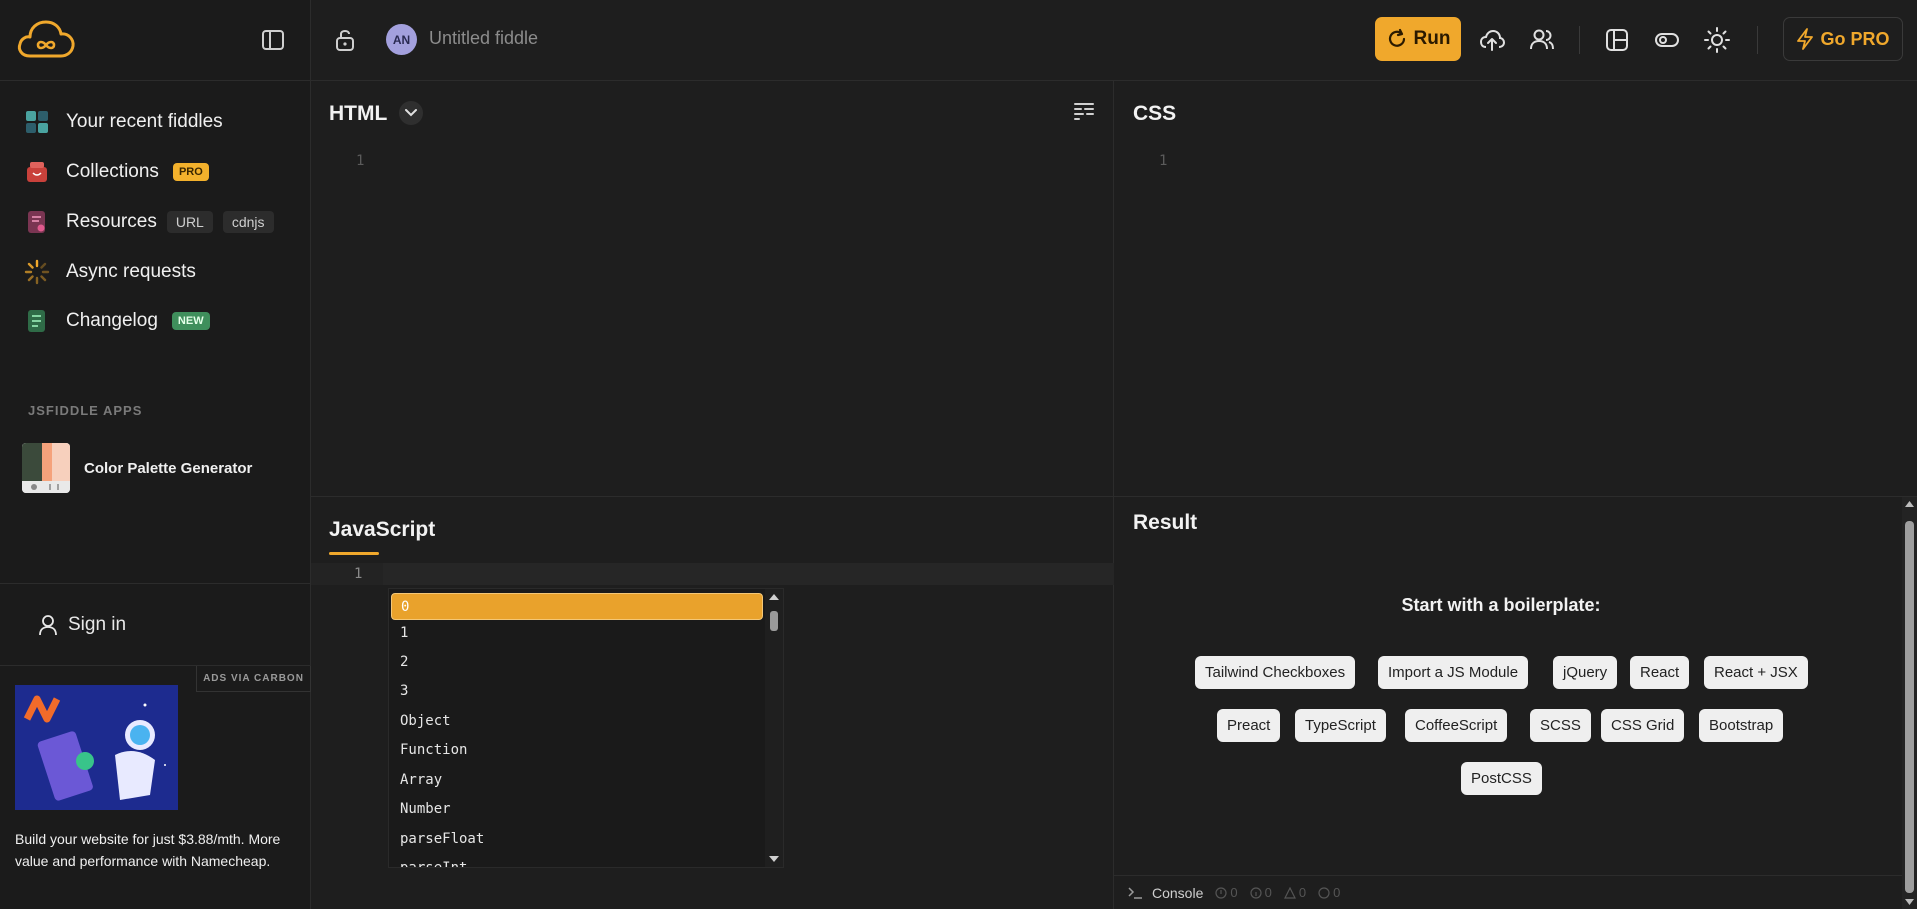 The height and width of the screenshot is (909, 1917). What do you see at coordinates (1453, 672) in the screenshot?
I see `boilerplate-button: Import a JS Module` at bounding box center [1453, 672].